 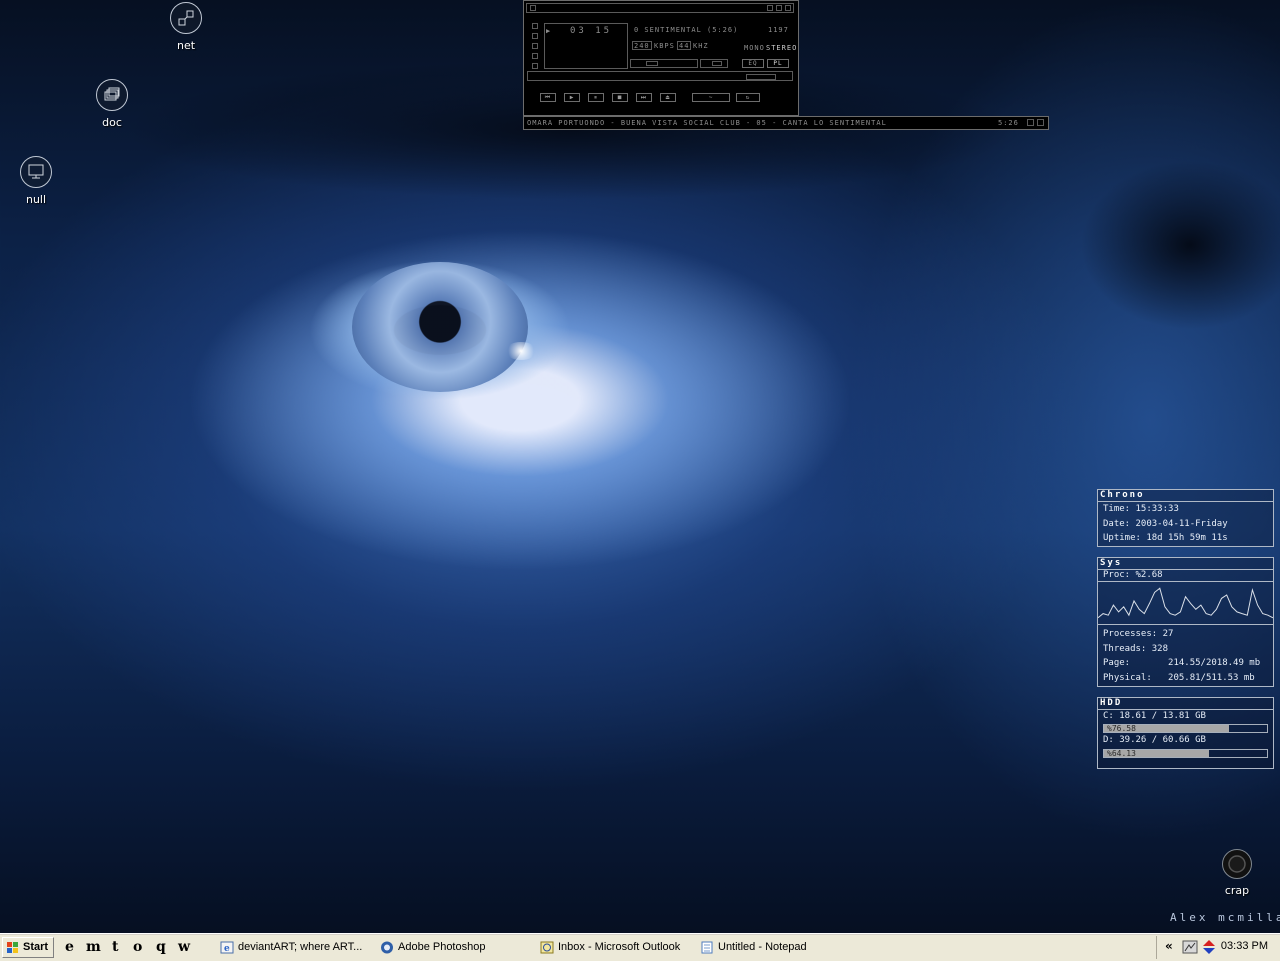 What do you see at coordinates (12, 947) in the screenshot?
I see `windows-logo-icon` at bounding box center [12, 947].